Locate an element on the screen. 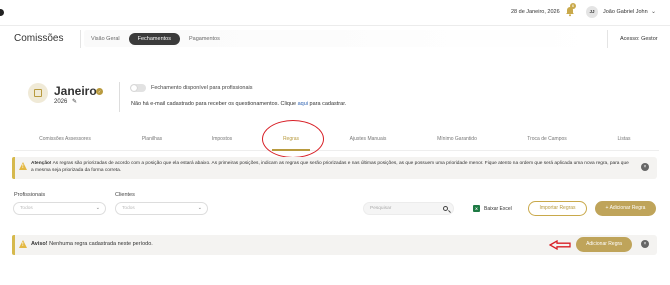 The width and height of the screenshot is (670, 285). annotation-arrow-icon is located at coordinates (560, 245).